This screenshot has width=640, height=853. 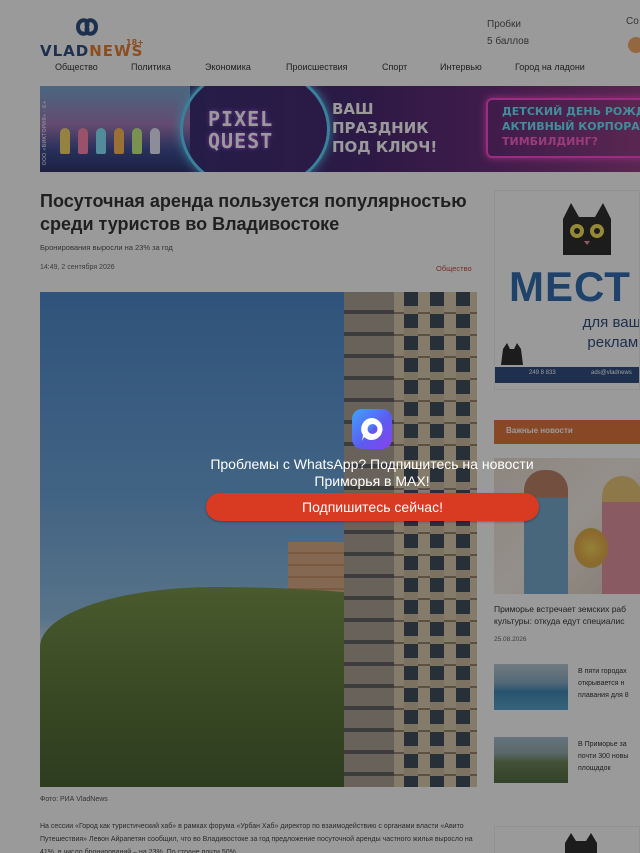 What do you see at coordinates (372, 507) in the screenshot?
I see `subscribe-button: Подпишитесь сейчас!` at bounding box center [372, 507].